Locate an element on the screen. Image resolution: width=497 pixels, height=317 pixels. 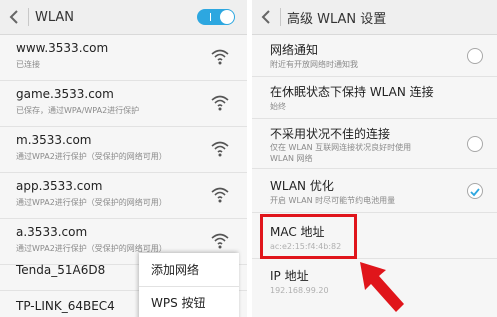
network-notification-setting: 网络通知 附近有开放网络时通知我 is located at coordinates (374, 56).